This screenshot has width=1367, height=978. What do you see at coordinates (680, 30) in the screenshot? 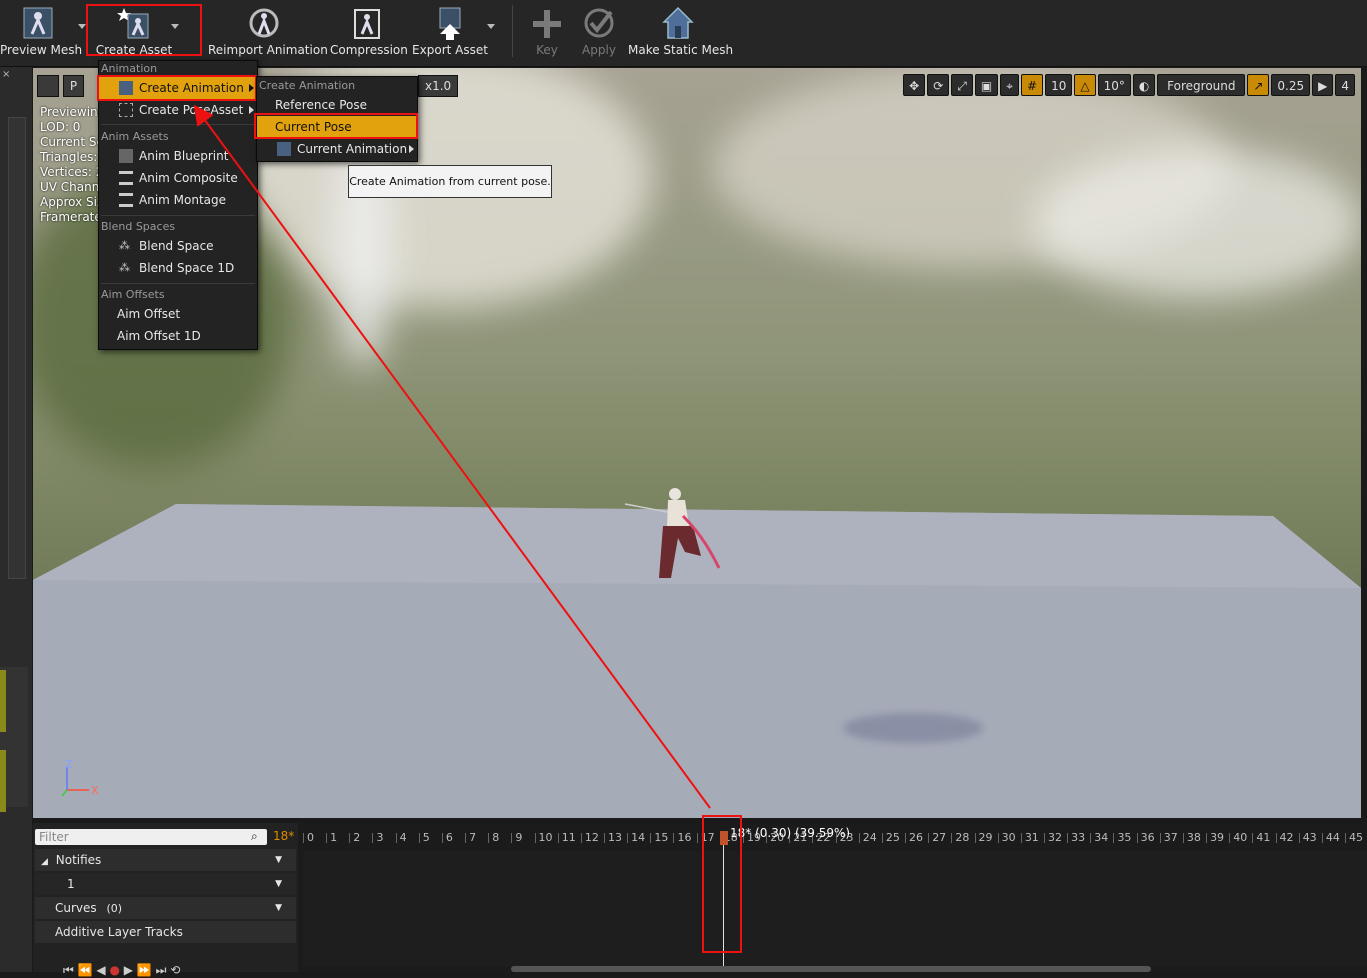
I see `make-static-mesh-button: Make Static Mesh` at bounding box center [680, 30].